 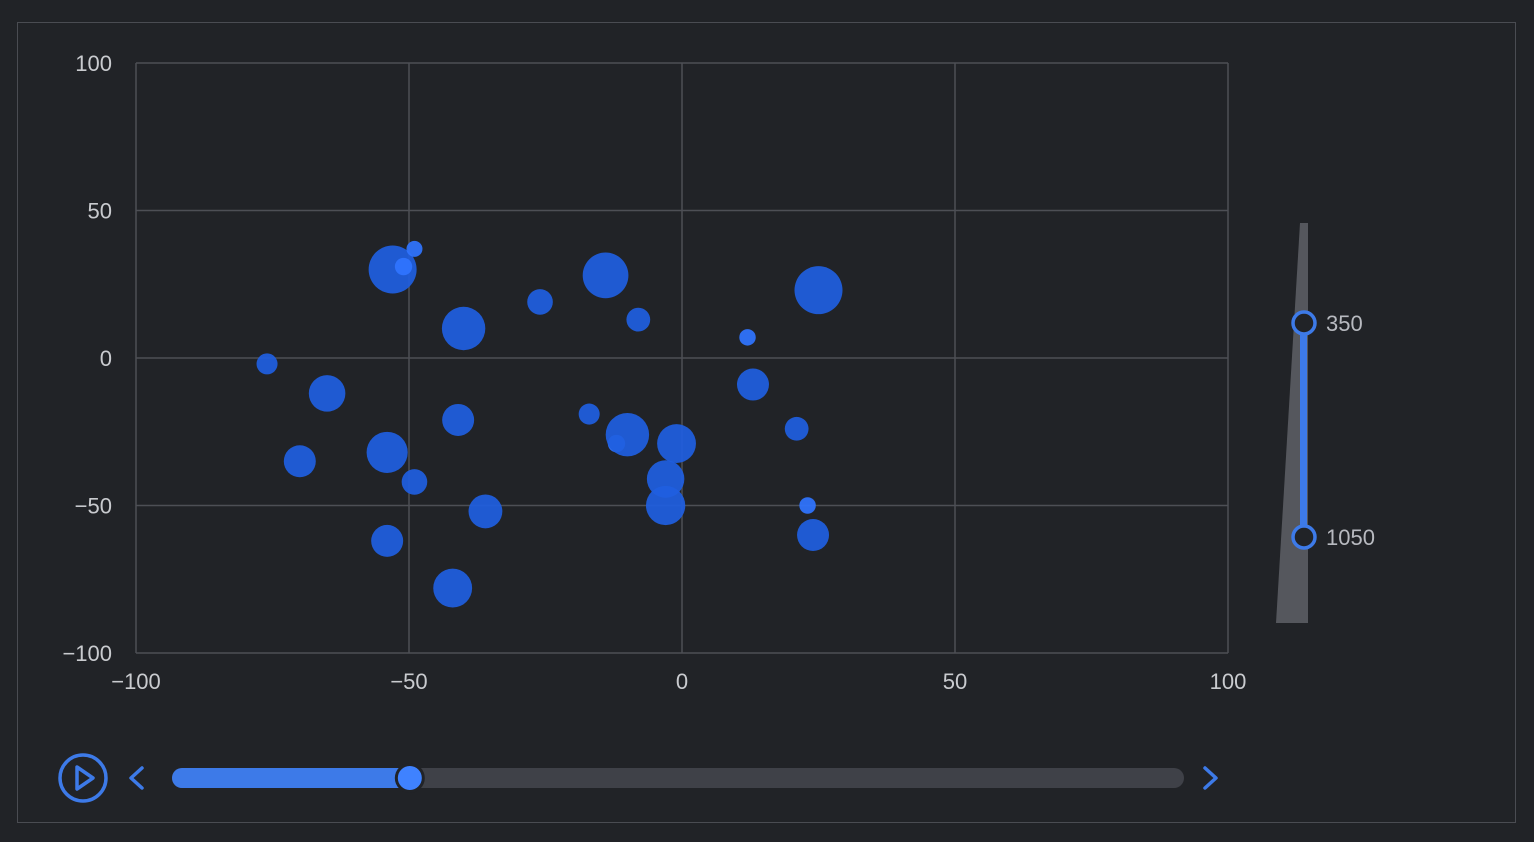 What do you see at coordinates (682, 681) in the screenshot?
I see `x-tick-label: 0` at bounding box center [682, 681].